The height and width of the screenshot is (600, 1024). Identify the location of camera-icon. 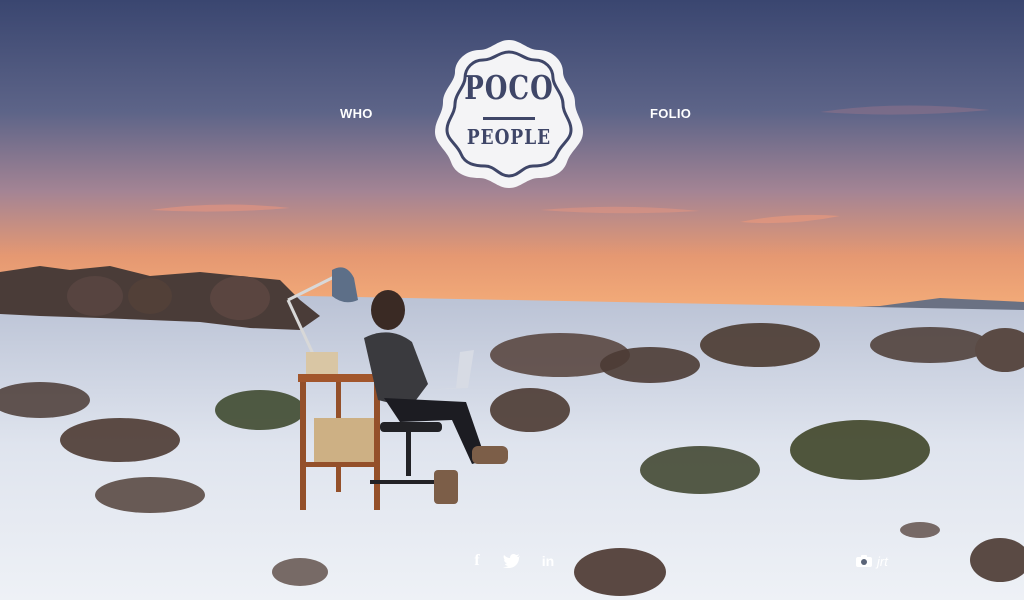
(864, 561).